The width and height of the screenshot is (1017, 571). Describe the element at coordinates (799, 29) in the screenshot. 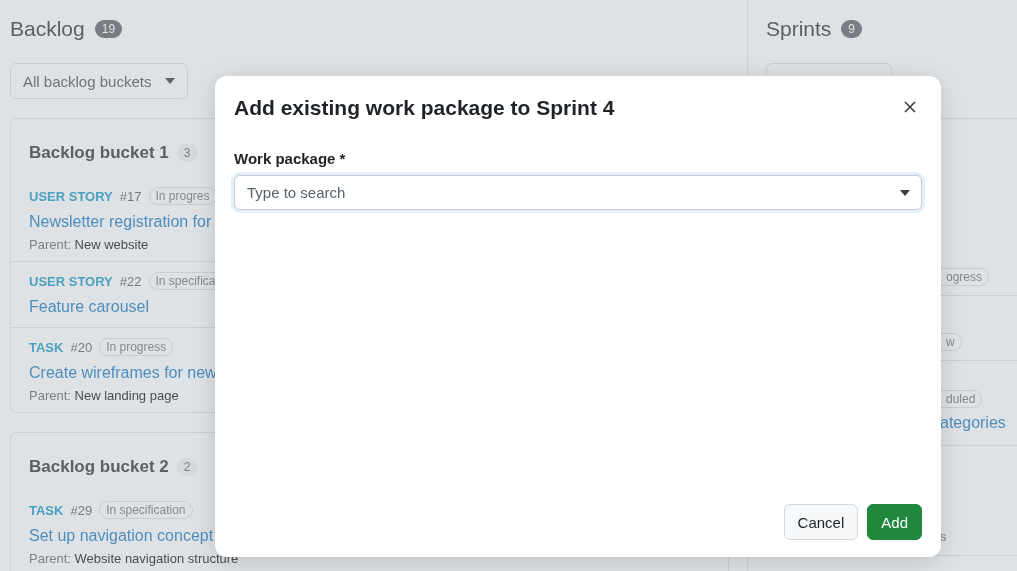

I see `column-title: Sprints` at that location.